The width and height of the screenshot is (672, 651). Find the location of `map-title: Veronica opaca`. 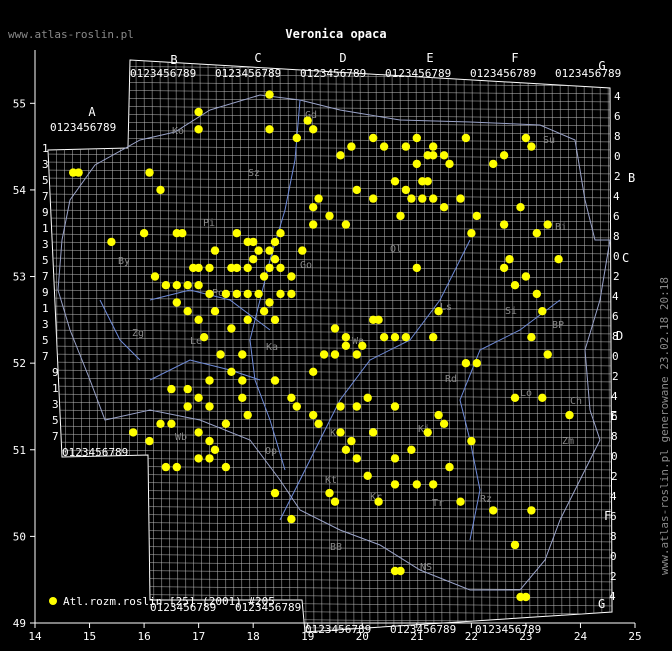

map-title: Veronica opaca is located at coordinates (335, 34).